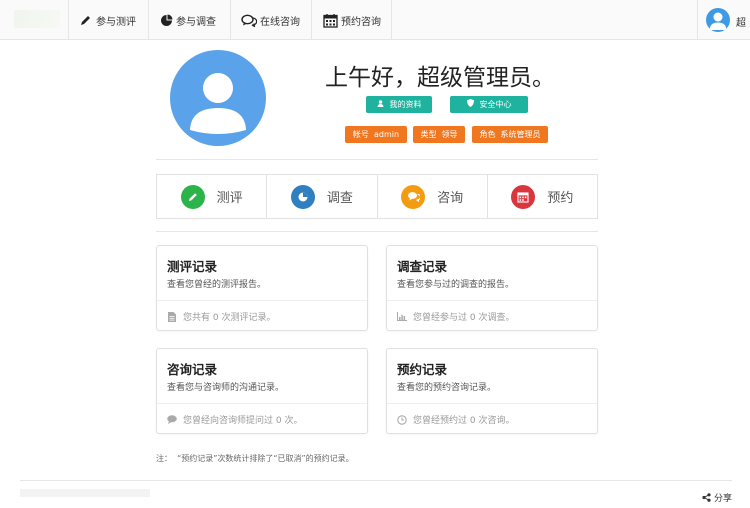 The width and height of the screenshot is (750, 508). What do you see at coordinates (172, 420) in the screenshot?
I see `comment-icon` at bounding box center [172, 420].